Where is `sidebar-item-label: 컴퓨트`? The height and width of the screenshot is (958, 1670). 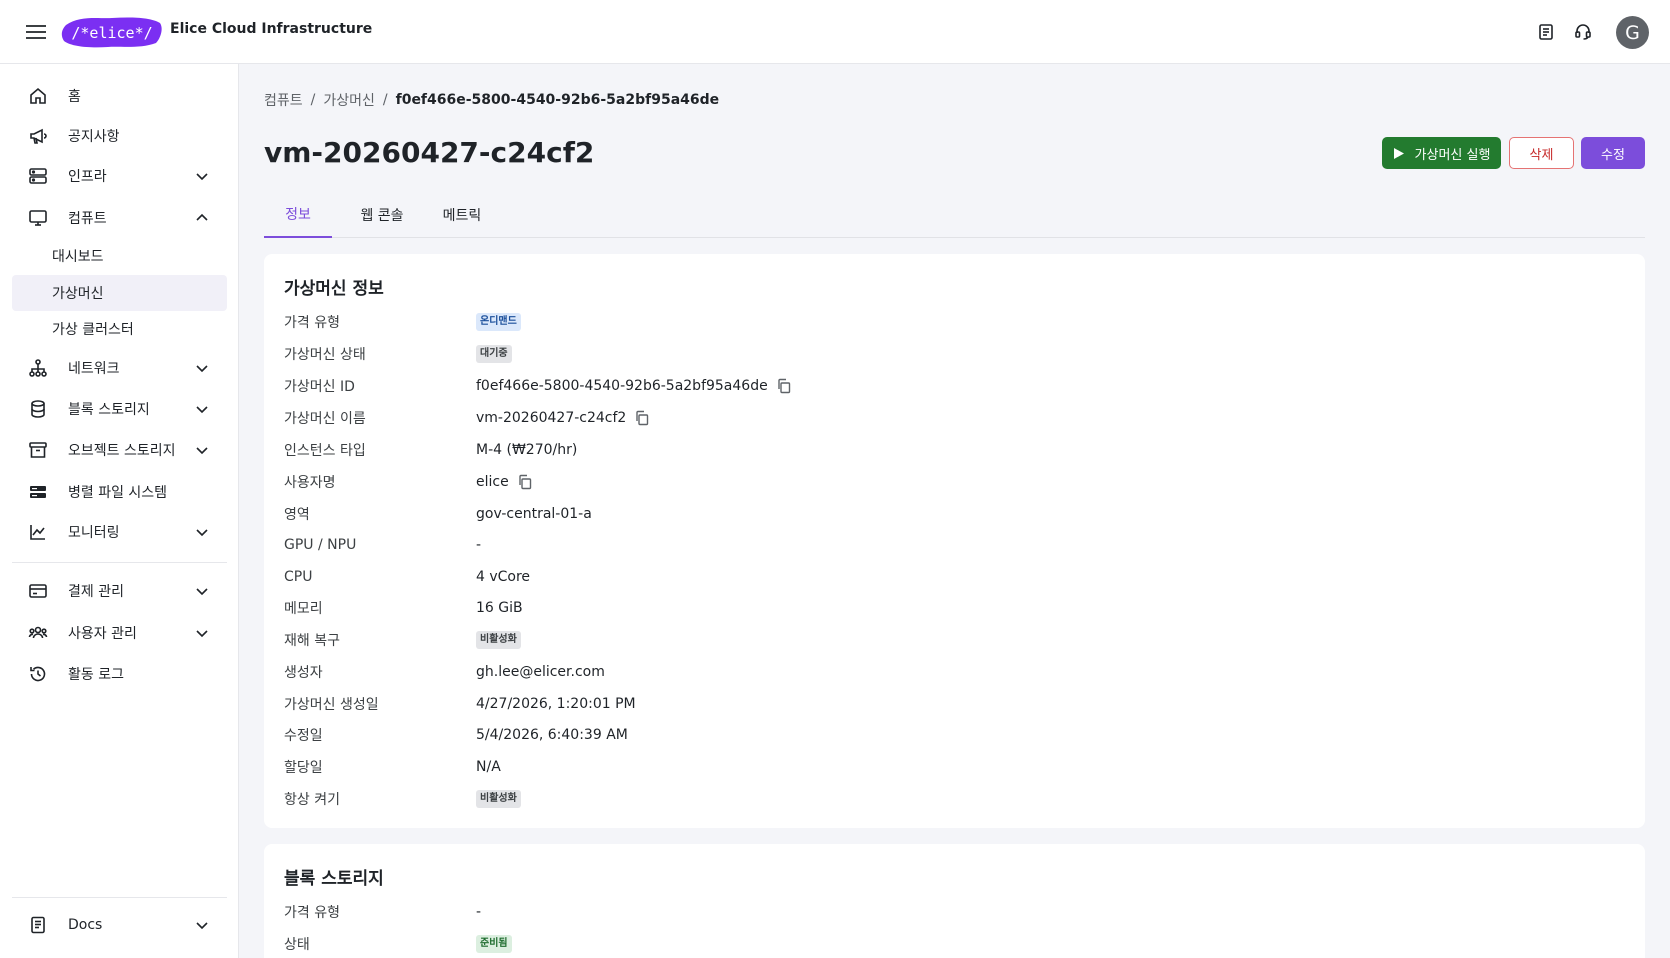 sidebar-item-label: 컴퓨트 is located at coordinates (87, 219).